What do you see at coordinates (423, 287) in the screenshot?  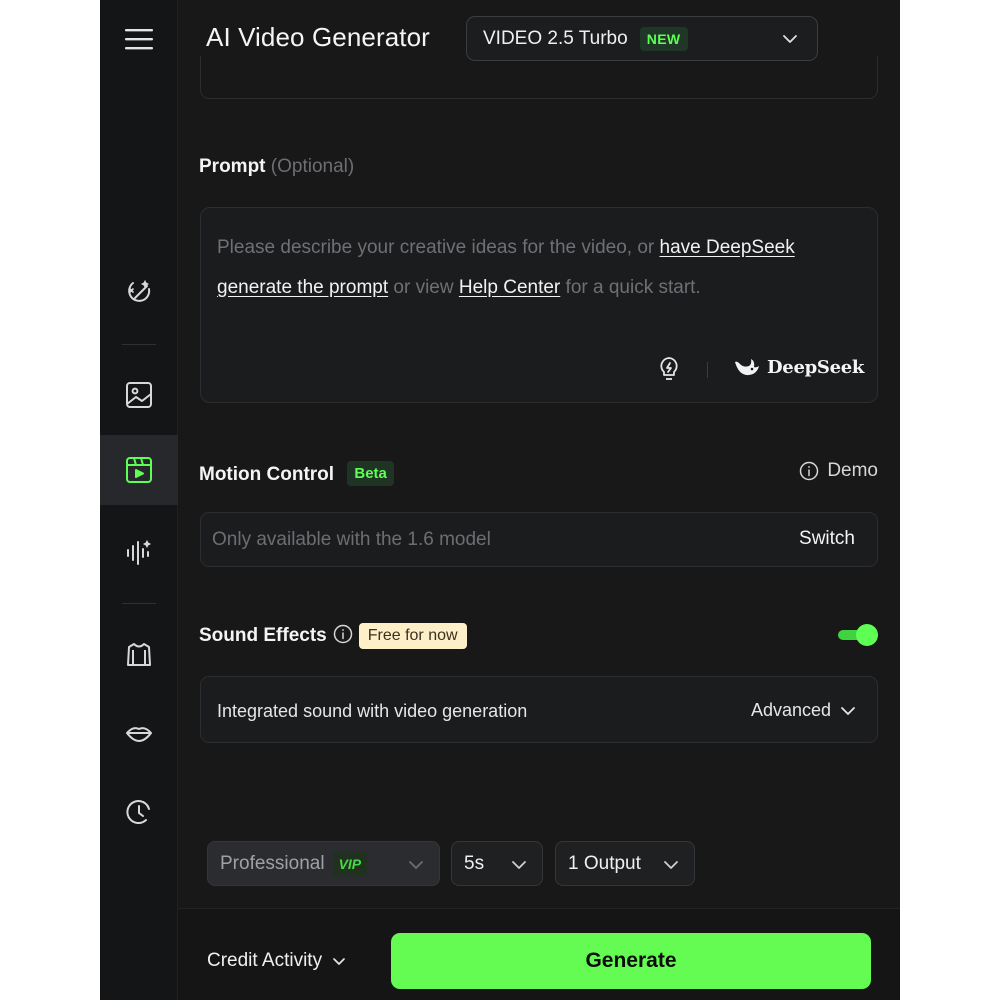 I see `prompt-text-2: or view` at bounding box center [423, 287].